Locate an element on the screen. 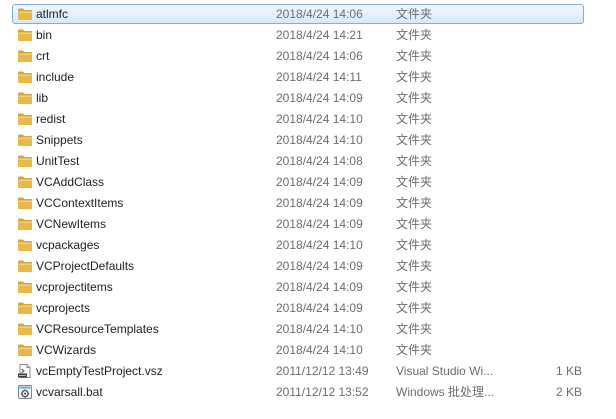  file-row: VCAddClass 2018/4/24 14:09 文件夹 is located at coordinates (308, 182).